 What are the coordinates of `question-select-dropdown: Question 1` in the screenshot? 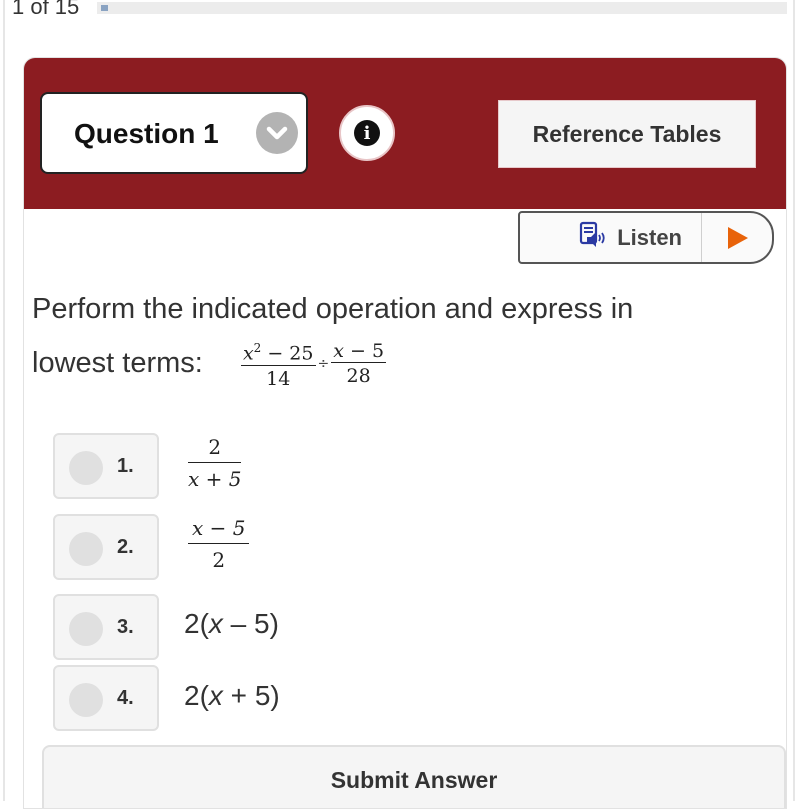 It's located at (174, 133).